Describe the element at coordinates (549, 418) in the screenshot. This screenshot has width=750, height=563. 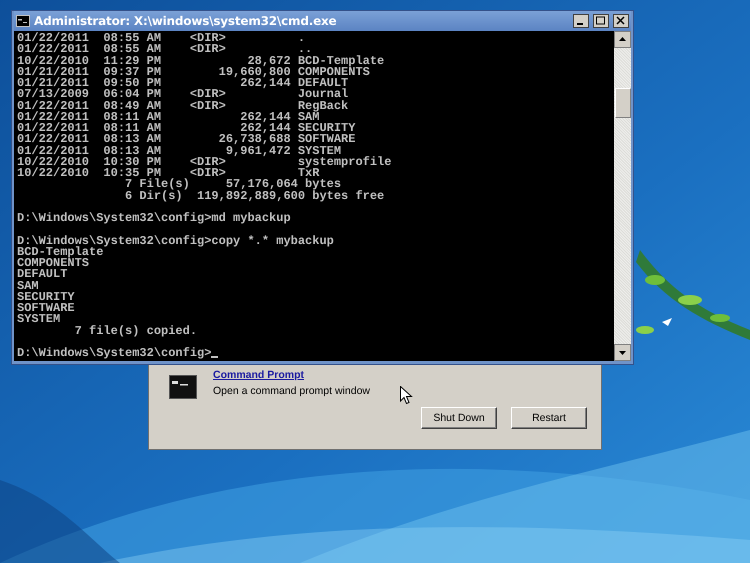
I see `restart-button: Restart` at that location.